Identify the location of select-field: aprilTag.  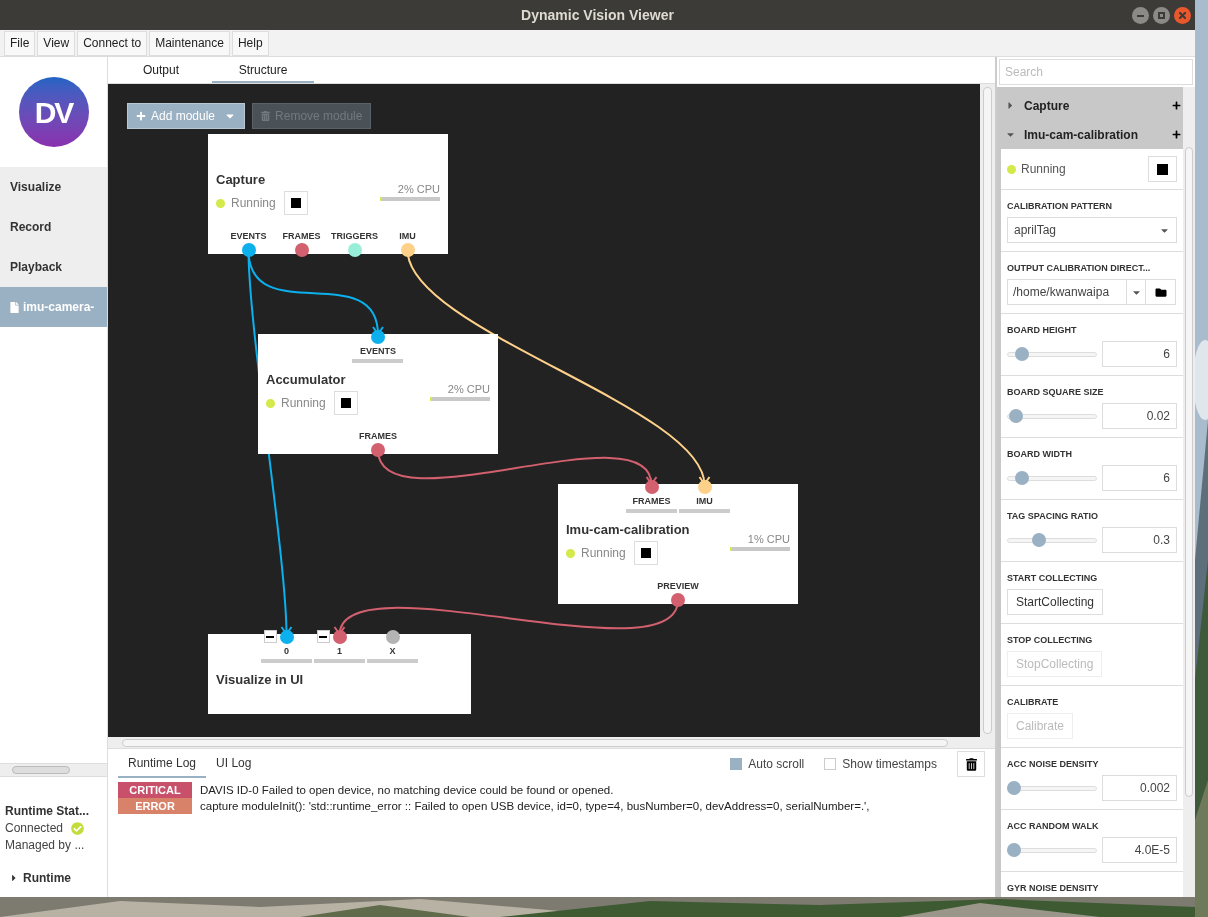
(1092, 230).